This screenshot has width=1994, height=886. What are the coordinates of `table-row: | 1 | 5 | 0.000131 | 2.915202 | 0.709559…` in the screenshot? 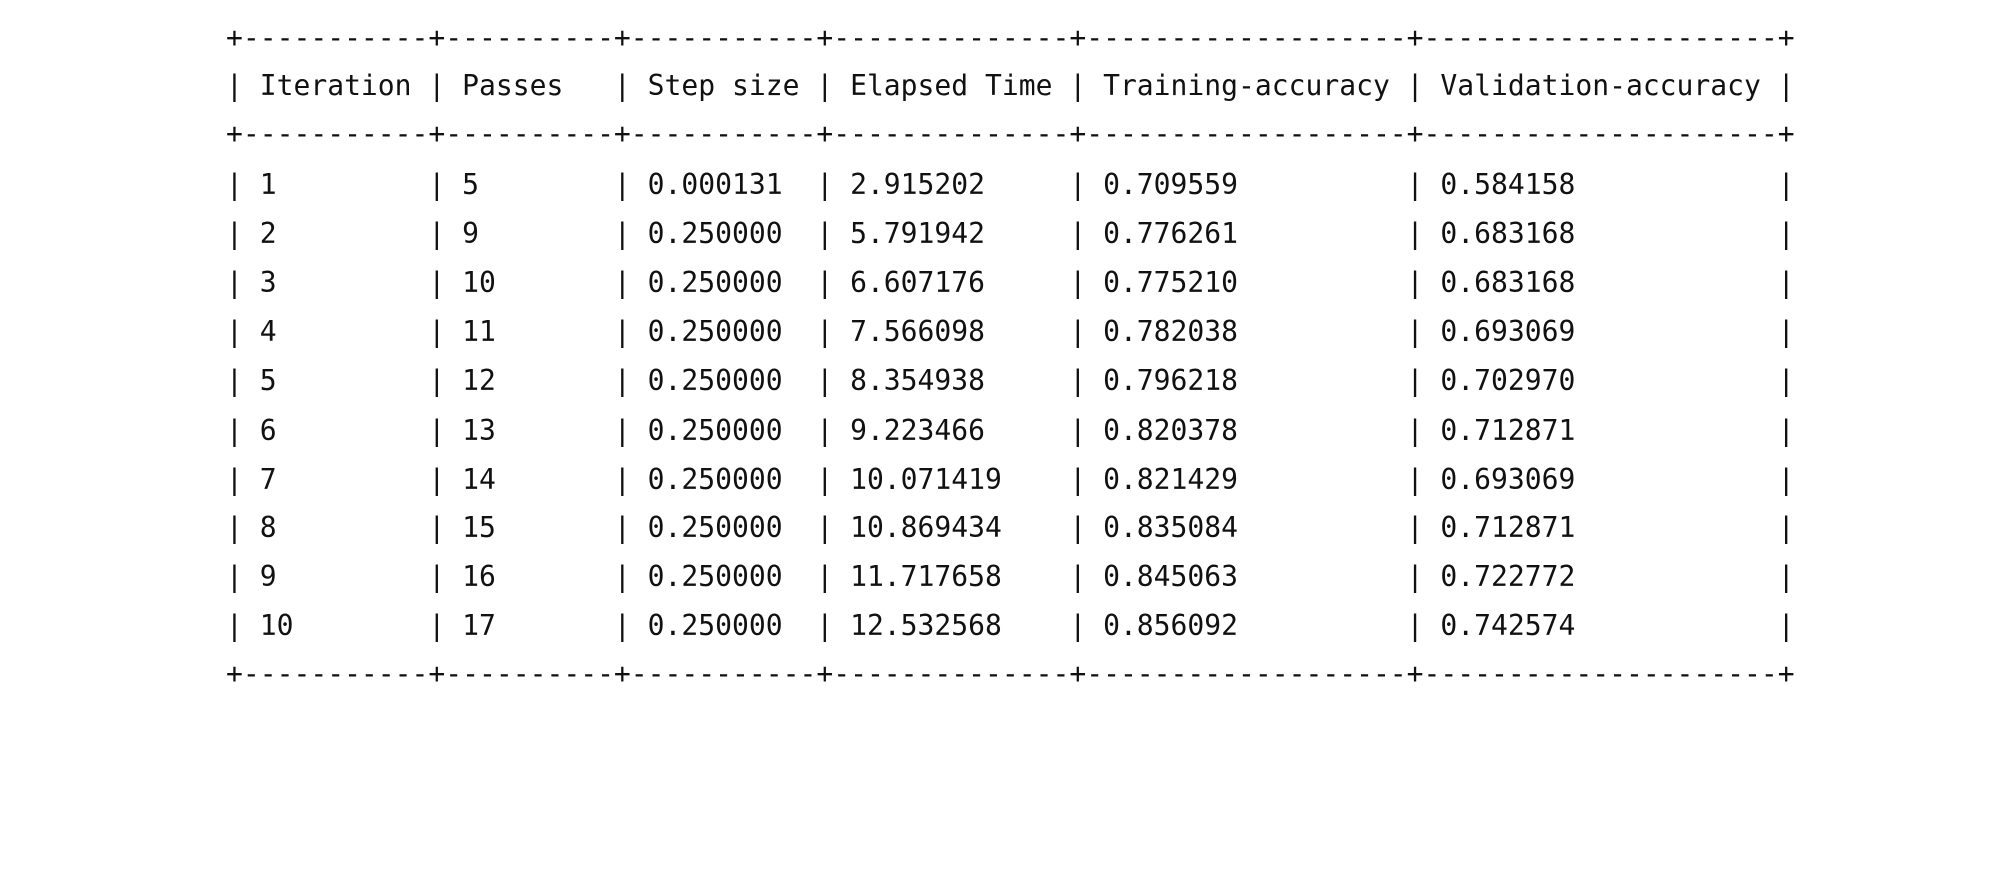 It's located at (1010, 184).